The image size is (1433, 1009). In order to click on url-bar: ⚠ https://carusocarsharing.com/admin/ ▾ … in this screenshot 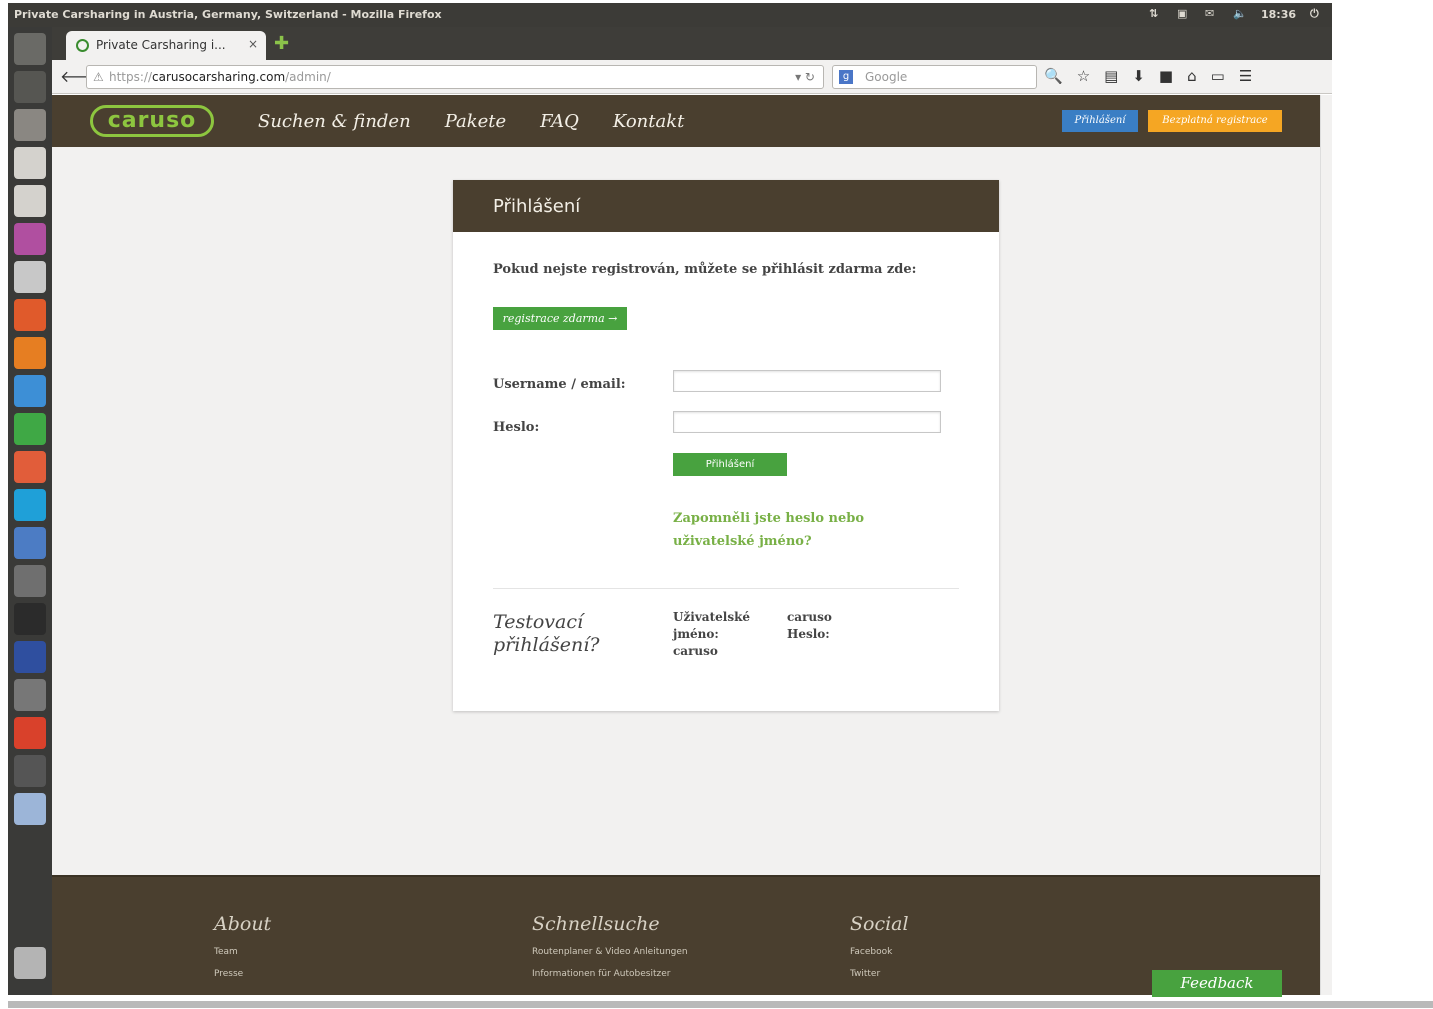, I will do `click(455, 77)`.